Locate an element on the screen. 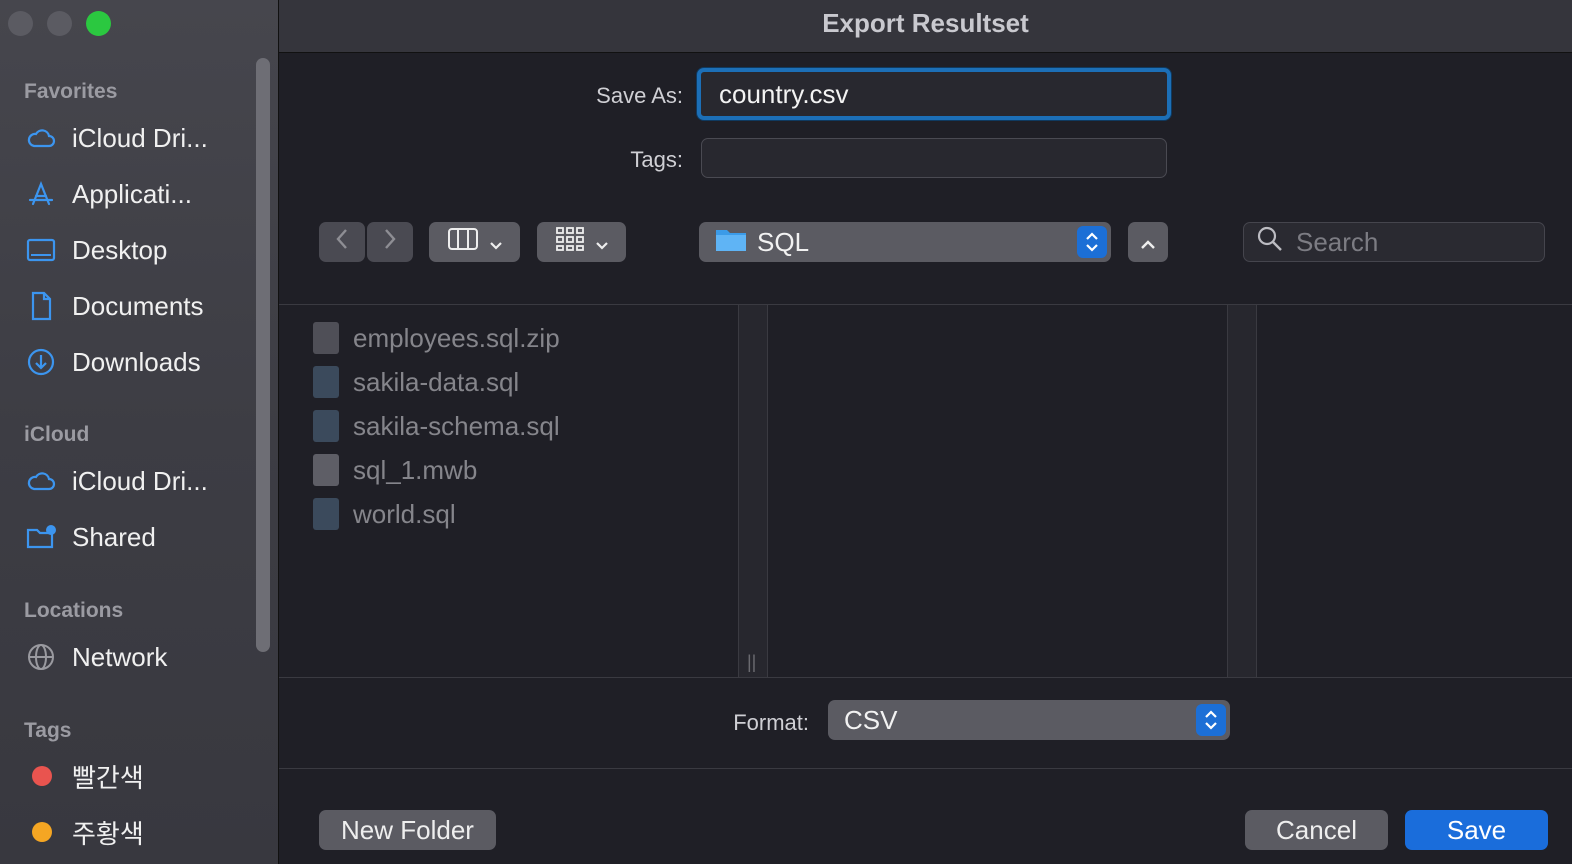  sidebar-item-label: 빨간색 is located at coordinates (108, 777).